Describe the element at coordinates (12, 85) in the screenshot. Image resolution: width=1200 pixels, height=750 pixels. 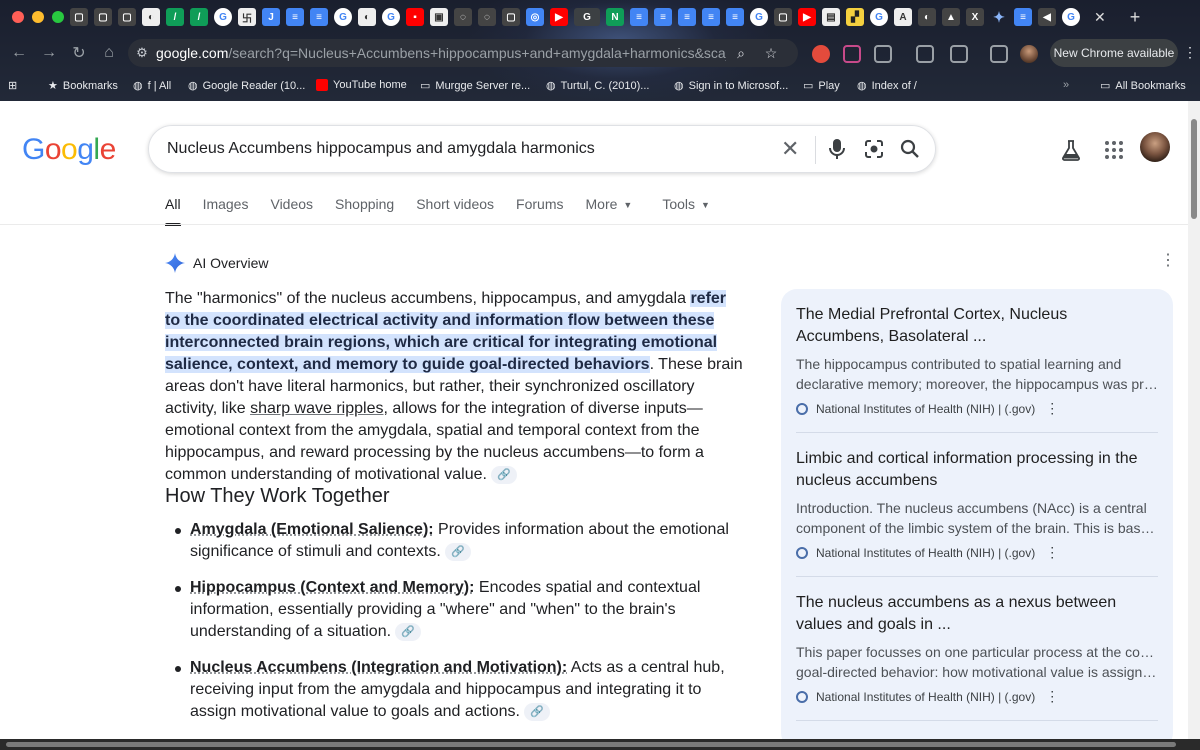
I see `apps-grid-icon: ⊞` at that location.